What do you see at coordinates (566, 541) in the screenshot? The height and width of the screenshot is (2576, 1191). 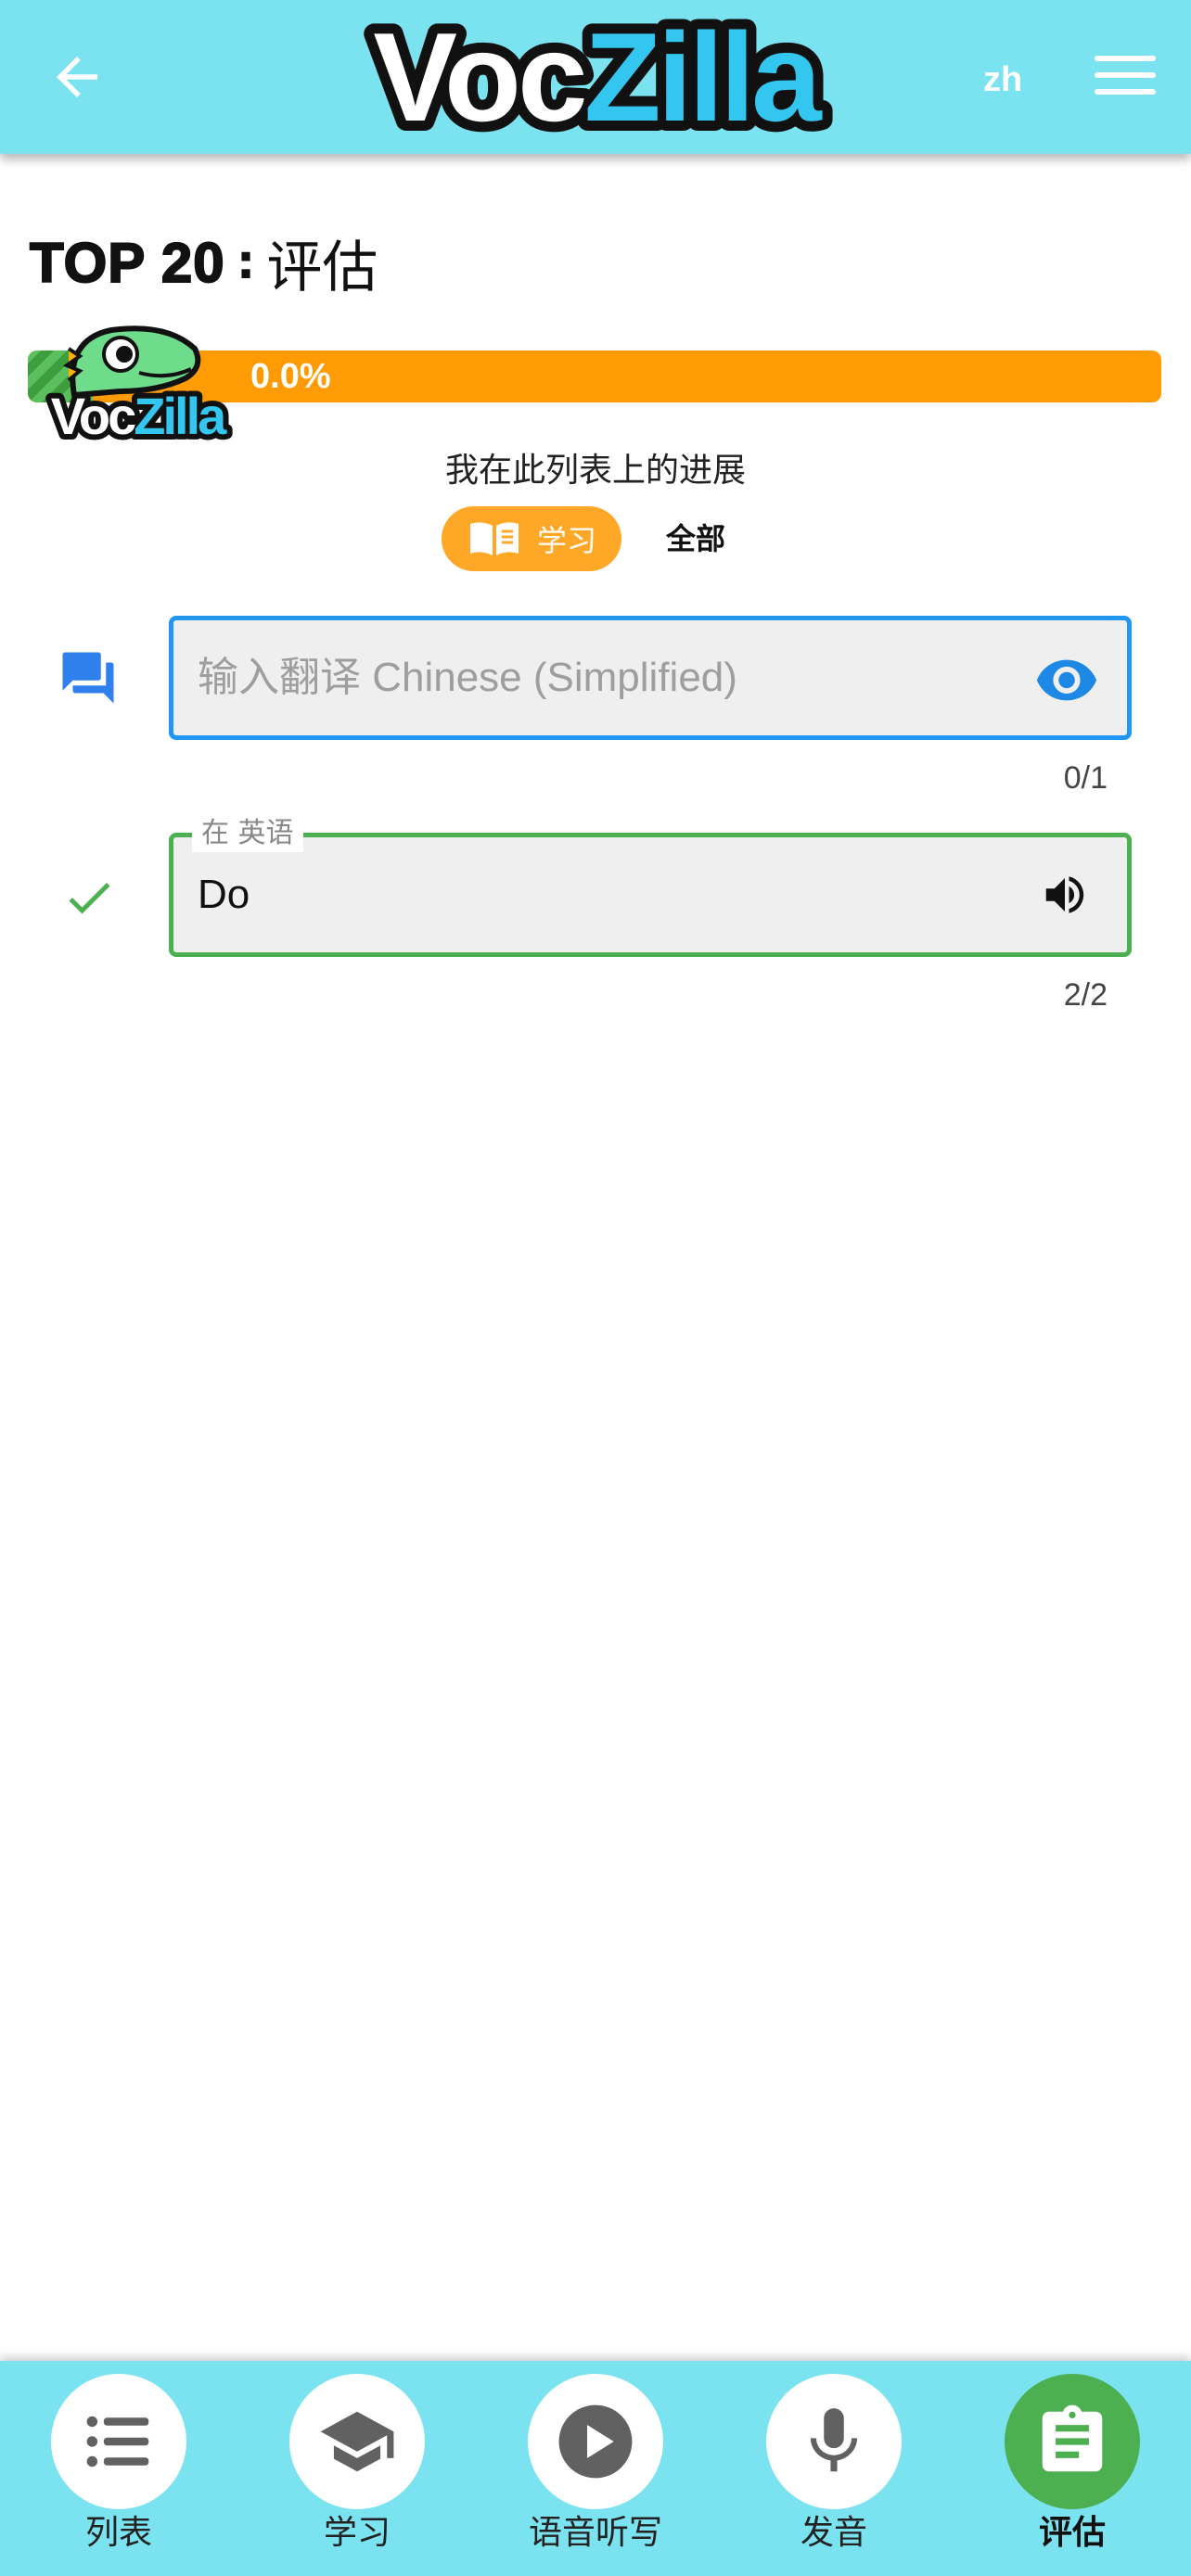 I see `toggle-learn-label: 学习` at bounding box center [566, 541].